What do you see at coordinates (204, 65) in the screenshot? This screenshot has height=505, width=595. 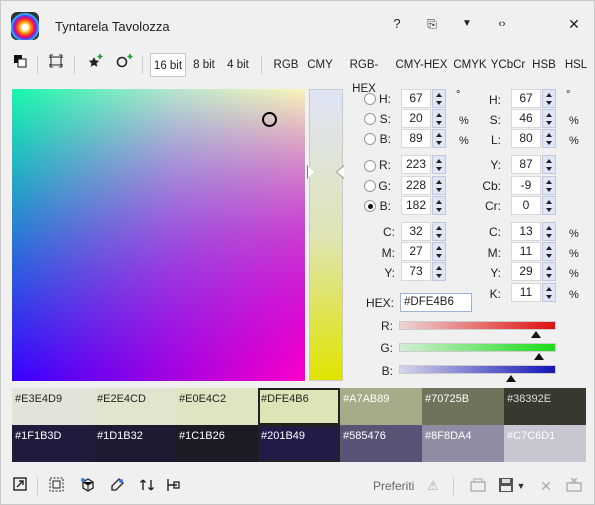 I see `bit-8-button: 8 bit` at bounding box center [204, 65].